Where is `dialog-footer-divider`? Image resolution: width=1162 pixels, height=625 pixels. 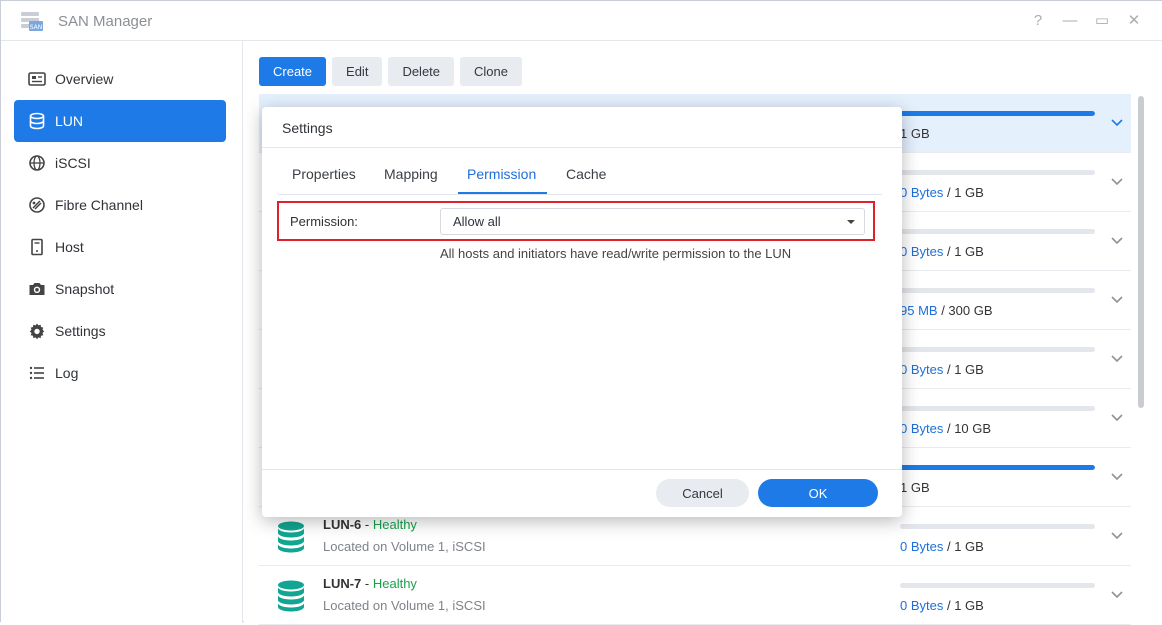 dialog-footer-divider is located at coordinates (582, 469).